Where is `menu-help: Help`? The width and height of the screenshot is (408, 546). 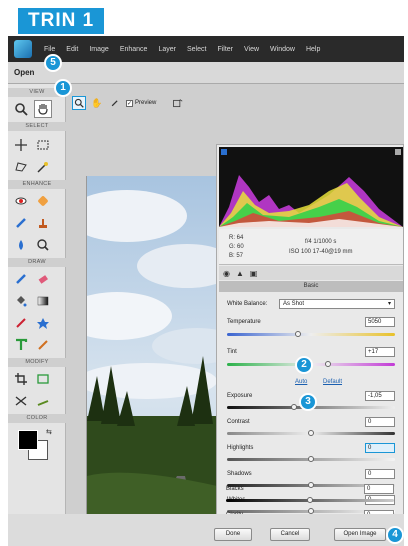
menu-help: Help is located at coordinates (313, 49).